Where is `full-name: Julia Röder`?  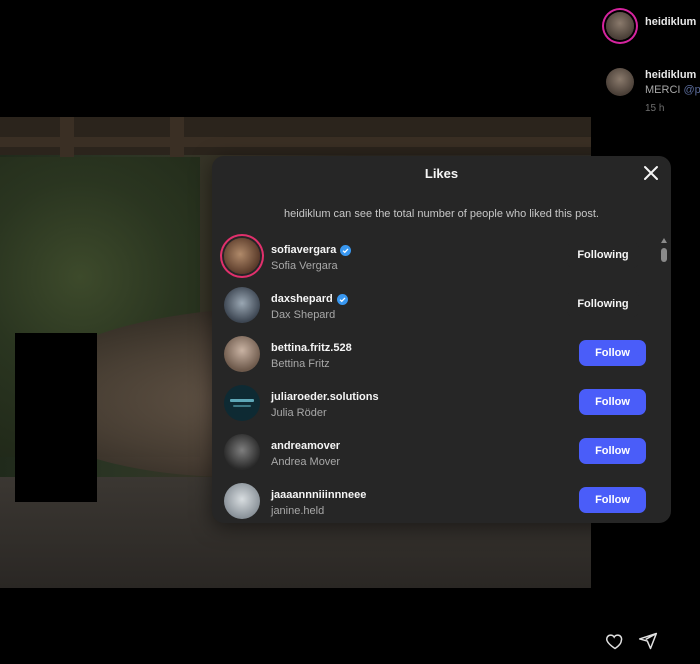
full-name: Julia Röder is located at coordinates (299, 413).